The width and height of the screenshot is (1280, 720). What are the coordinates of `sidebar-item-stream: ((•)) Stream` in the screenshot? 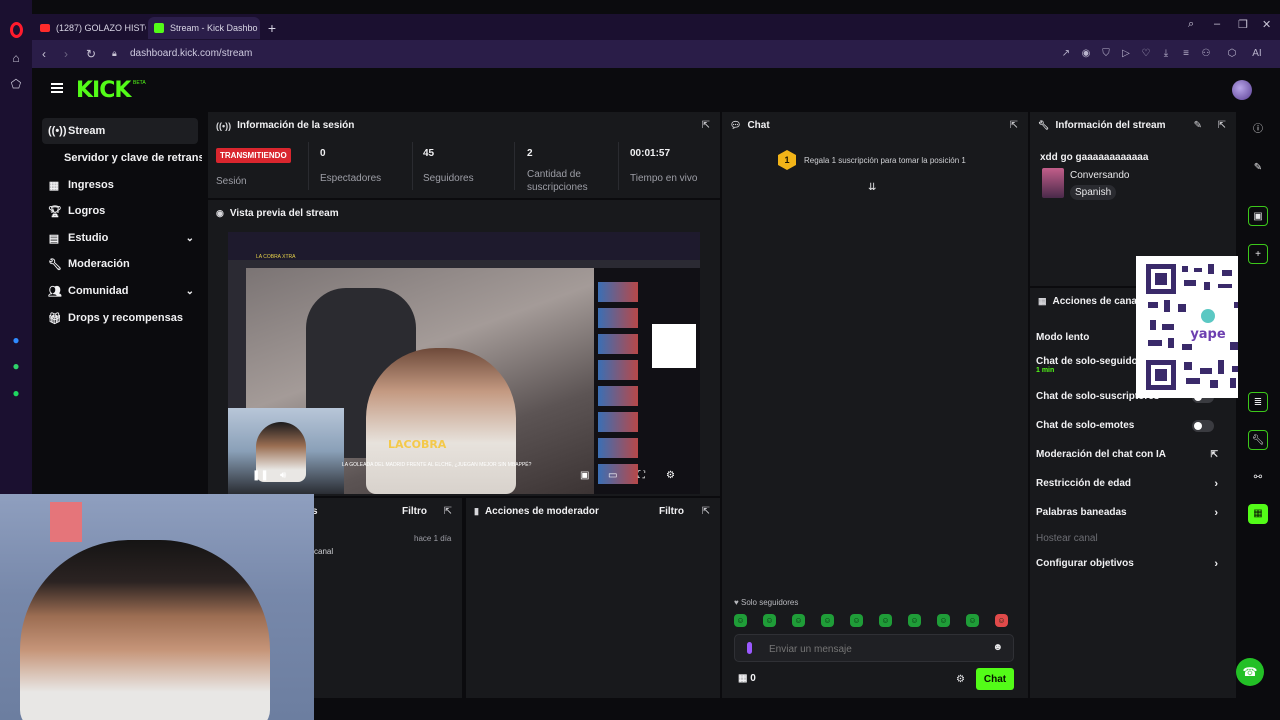 It's located at (120, 131).